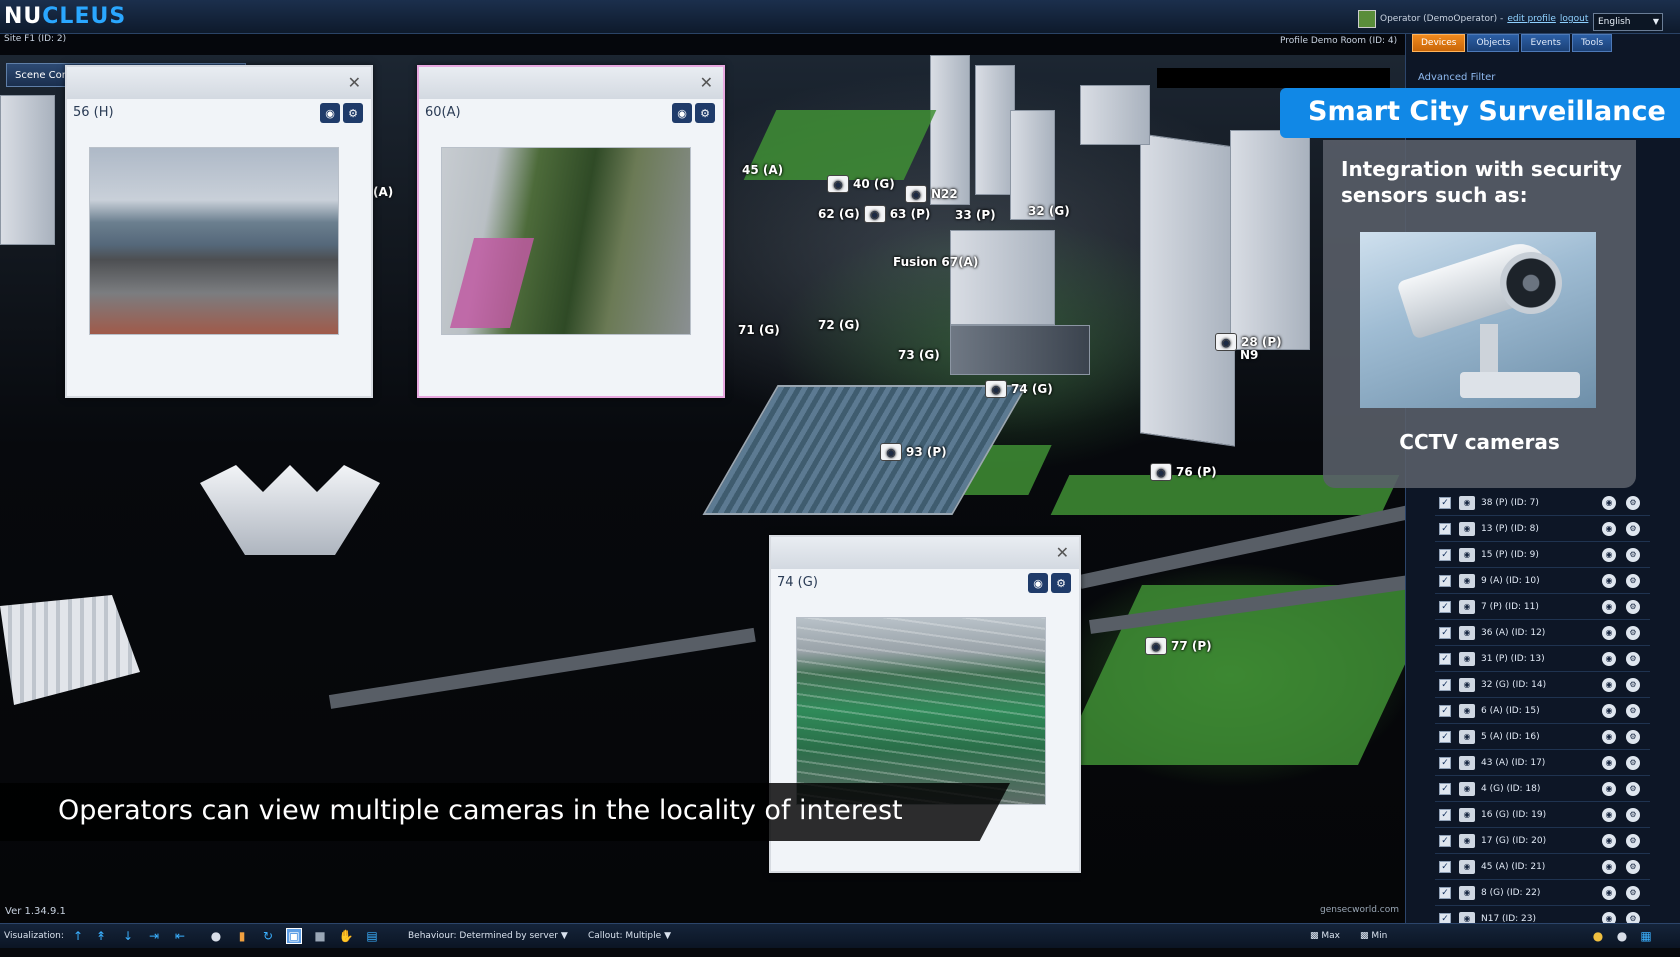 The height and width of the screenshot is (957, 1680). Describe the element at coordinates (1325, 936) in the screenshot. I see `max-button: ▩ Max` at that location.